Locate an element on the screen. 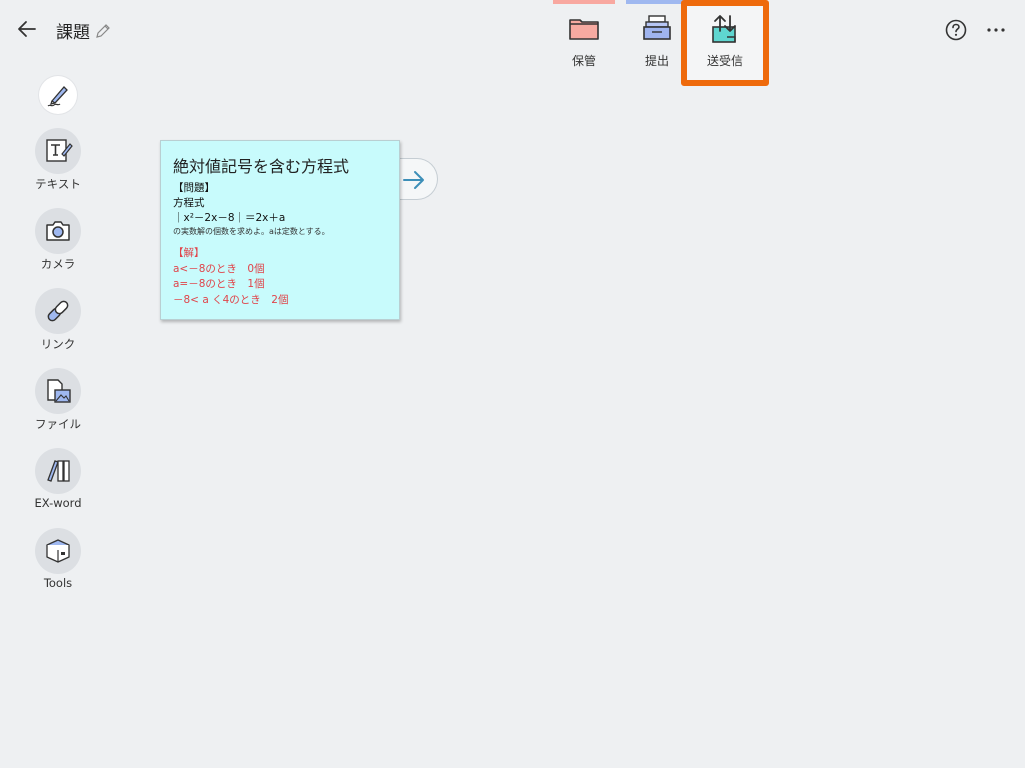  arrow-right-icon is located at coordinates (413, 180).